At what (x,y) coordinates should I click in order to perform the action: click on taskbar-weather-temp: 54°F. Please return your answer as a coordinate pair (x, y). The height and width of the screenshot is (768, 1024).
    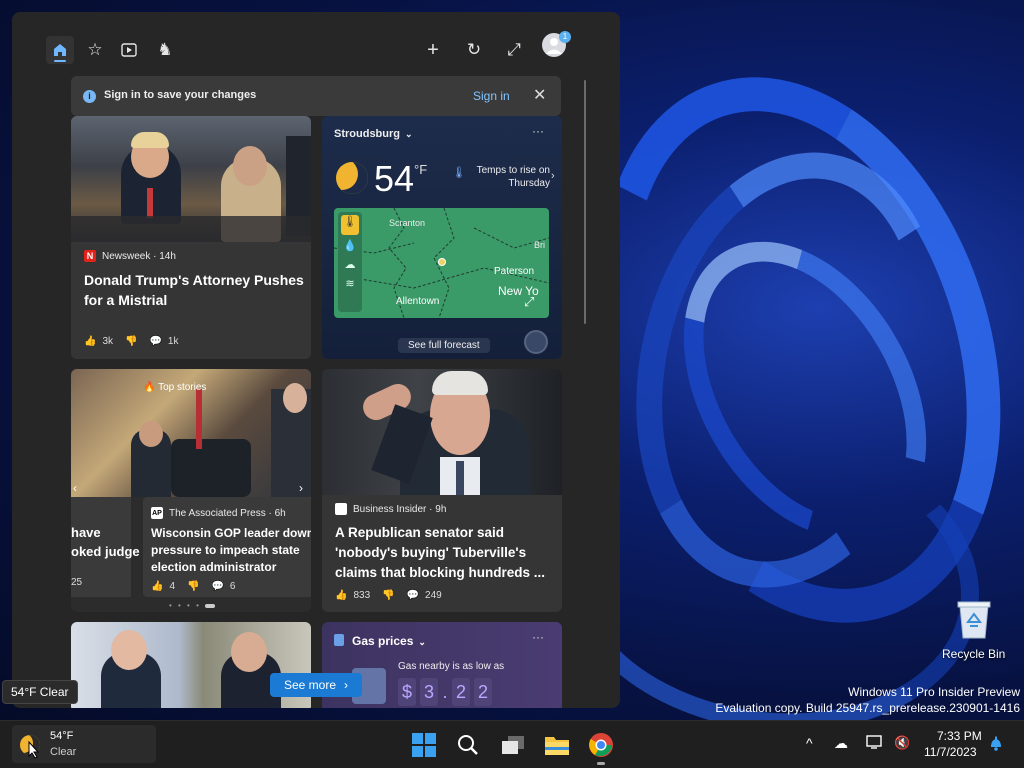
    Looking at the image, I should click on (62, 736).